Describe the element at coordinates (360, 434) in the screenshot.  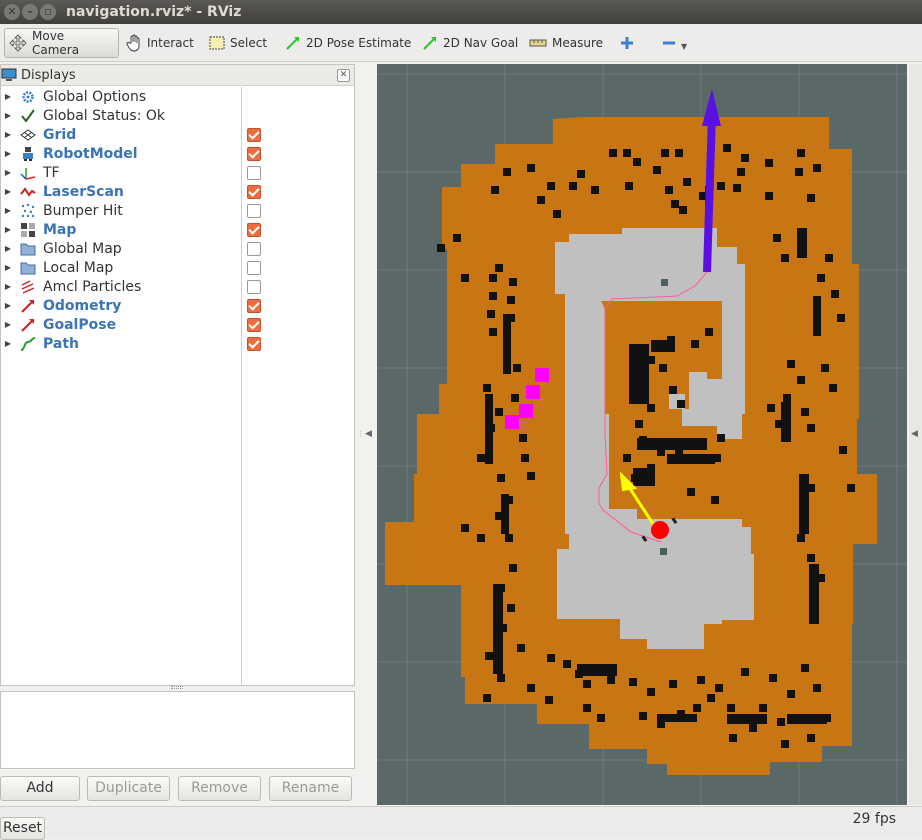
I see `splitter-grip: ⋮` at that location.